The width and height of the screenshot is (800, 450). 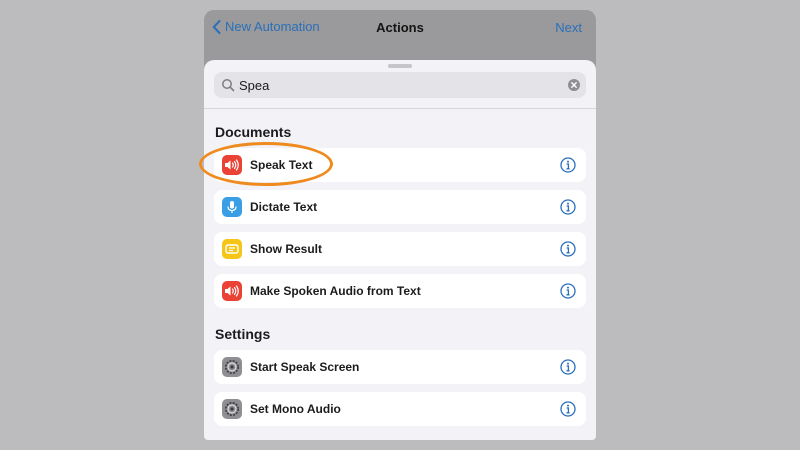 What do you see at coordinates (243, 334) in the screenshot?
I see `section-header-settings: Settings` at bounding box center [243, 334].